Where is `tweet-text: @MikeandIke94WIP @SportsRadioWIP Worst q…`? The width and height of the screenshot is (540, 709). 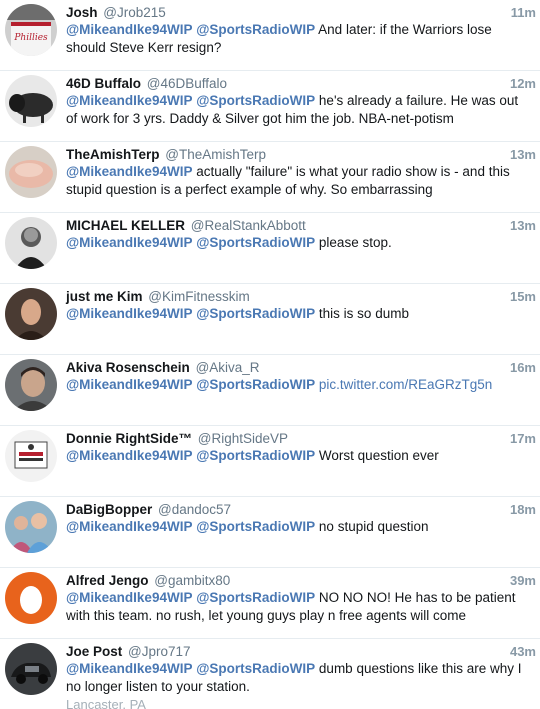 tweet-text: @MikeandIke94WIP @SportsRadioWIP Worst q… is located at coordinates (303, 456).